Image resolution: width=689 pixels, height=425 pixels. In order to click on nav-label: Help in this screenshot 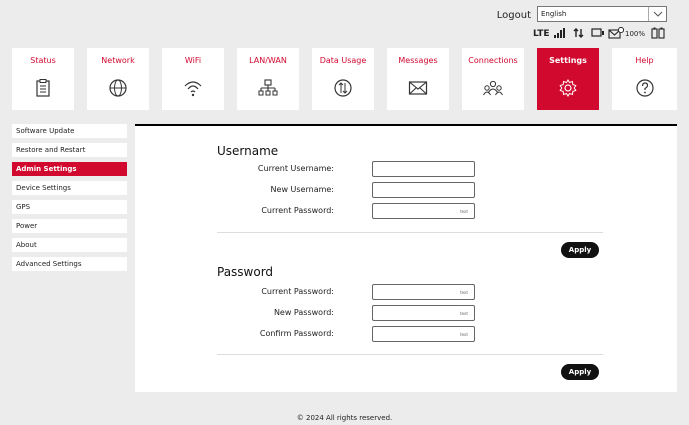, I will do `click(644, 60)`.